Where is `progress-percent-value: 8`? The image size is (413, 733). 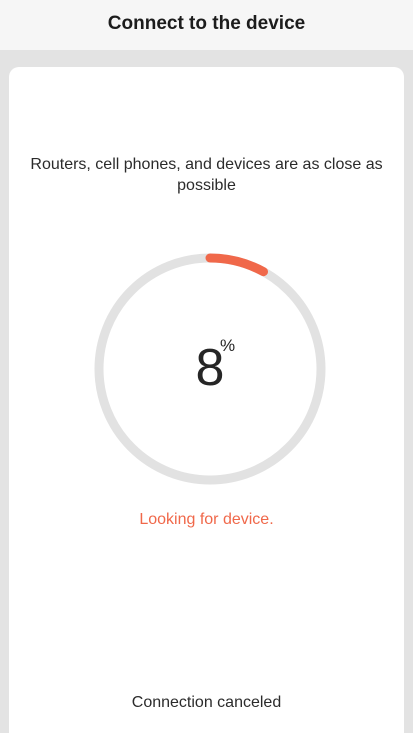 progress-percent-value: 8 is located at coordinates (210, 368).